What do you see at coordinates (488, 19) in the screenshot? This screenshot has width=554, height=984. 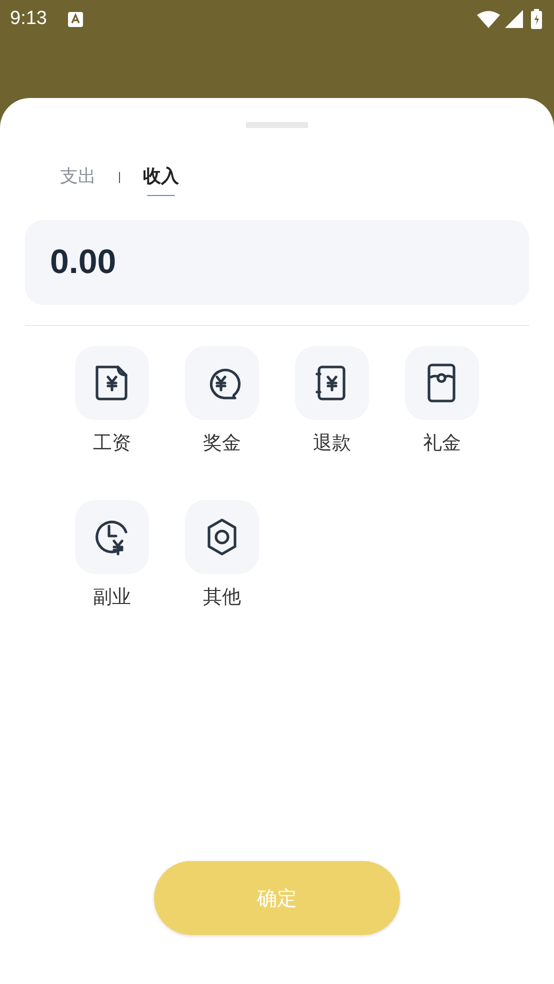 I see `wifi-icon` at bounding box center [488, 19].